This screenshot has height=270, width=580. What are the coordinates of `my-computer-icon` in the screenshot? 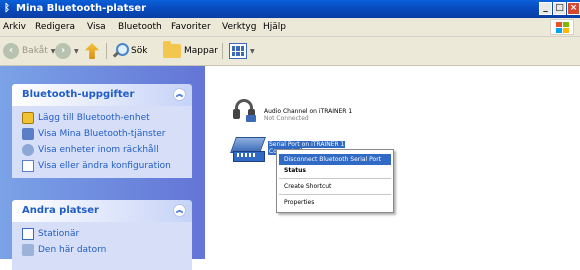 It's located at (28, 250).